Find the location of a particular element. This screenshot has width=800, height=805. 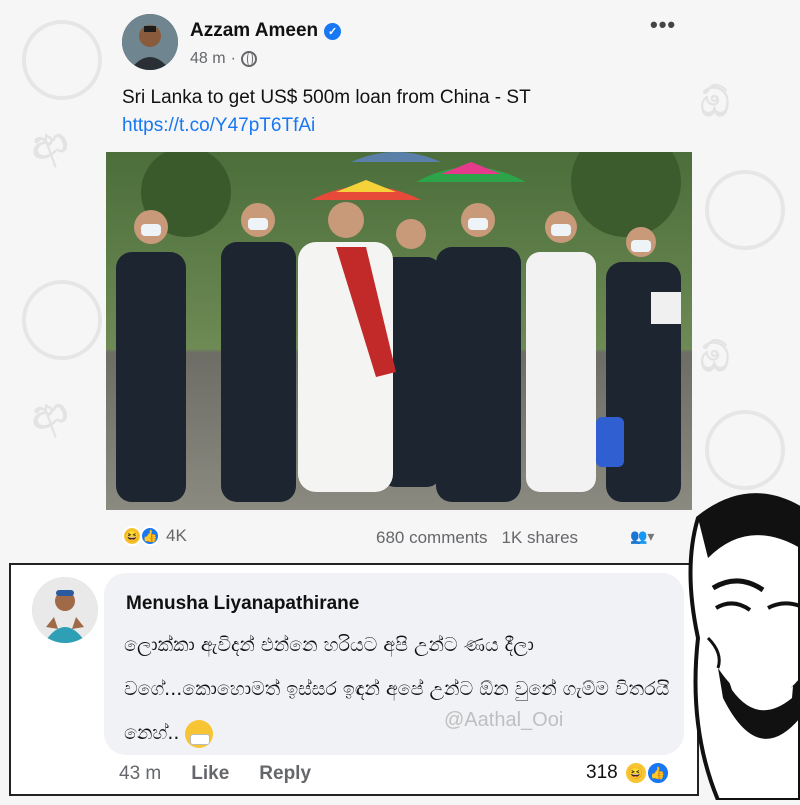

commenter-avatar is located at coordinates (65, 610).